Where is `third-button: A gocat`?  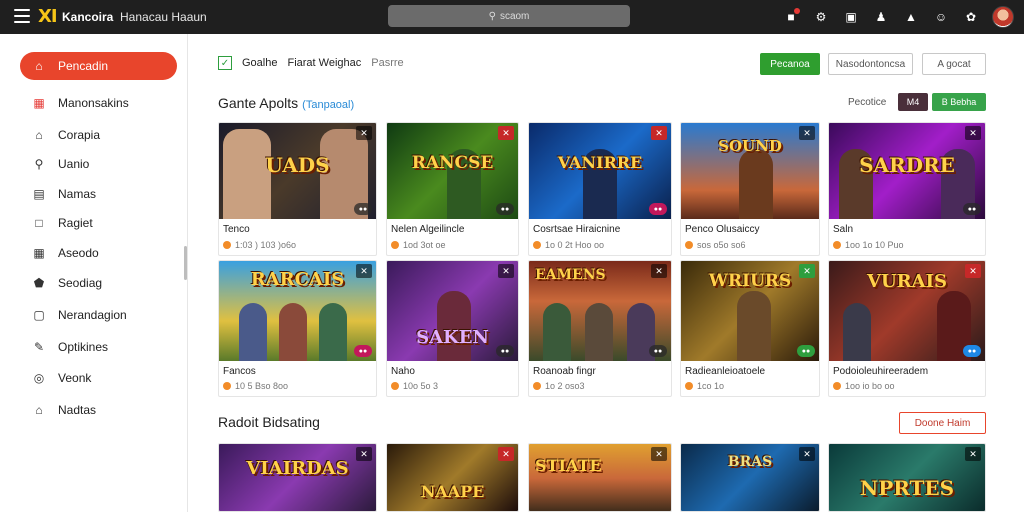 third-button: A gocat is located at coordinates (954, 64).